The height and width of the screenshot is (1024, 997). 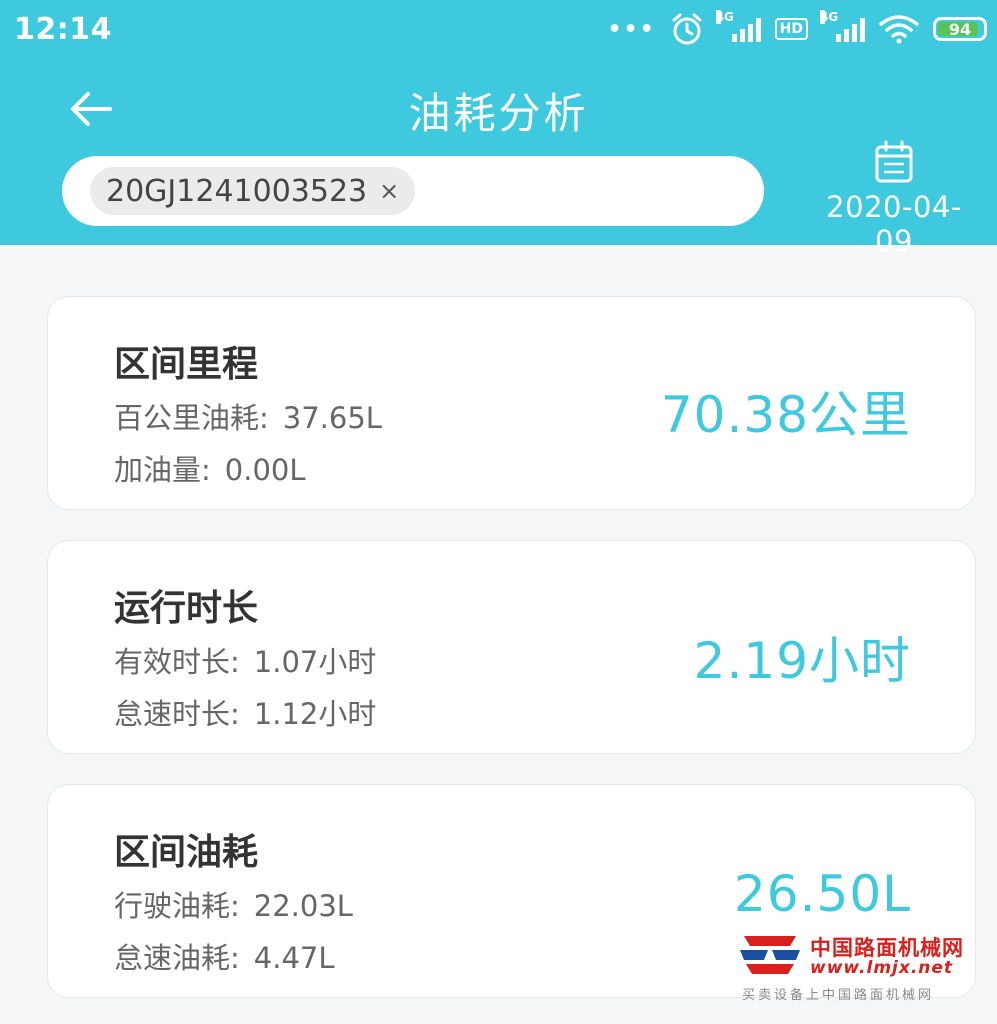 What do you see at coordinates (687, 29) in the screenshot?
I see `alarm-icon` at bounding box center [687, 29].